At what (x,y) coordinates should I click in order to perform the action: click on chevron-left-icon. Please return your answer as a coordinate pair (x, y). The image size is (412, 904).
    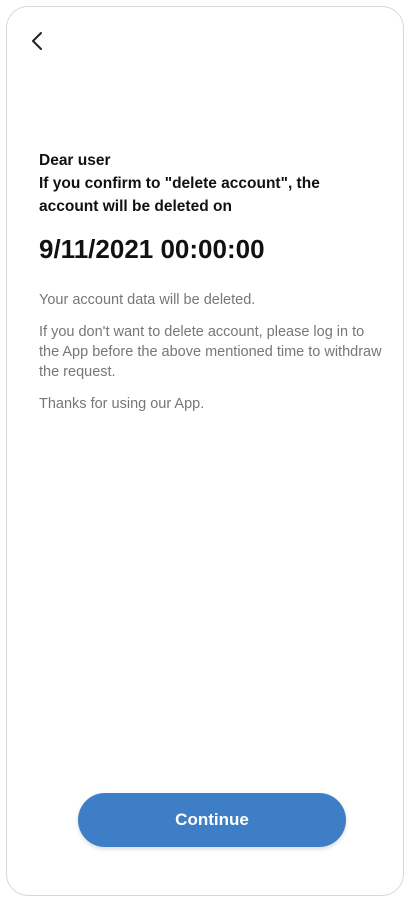
    Looking at the image, I should click on (37, 41).